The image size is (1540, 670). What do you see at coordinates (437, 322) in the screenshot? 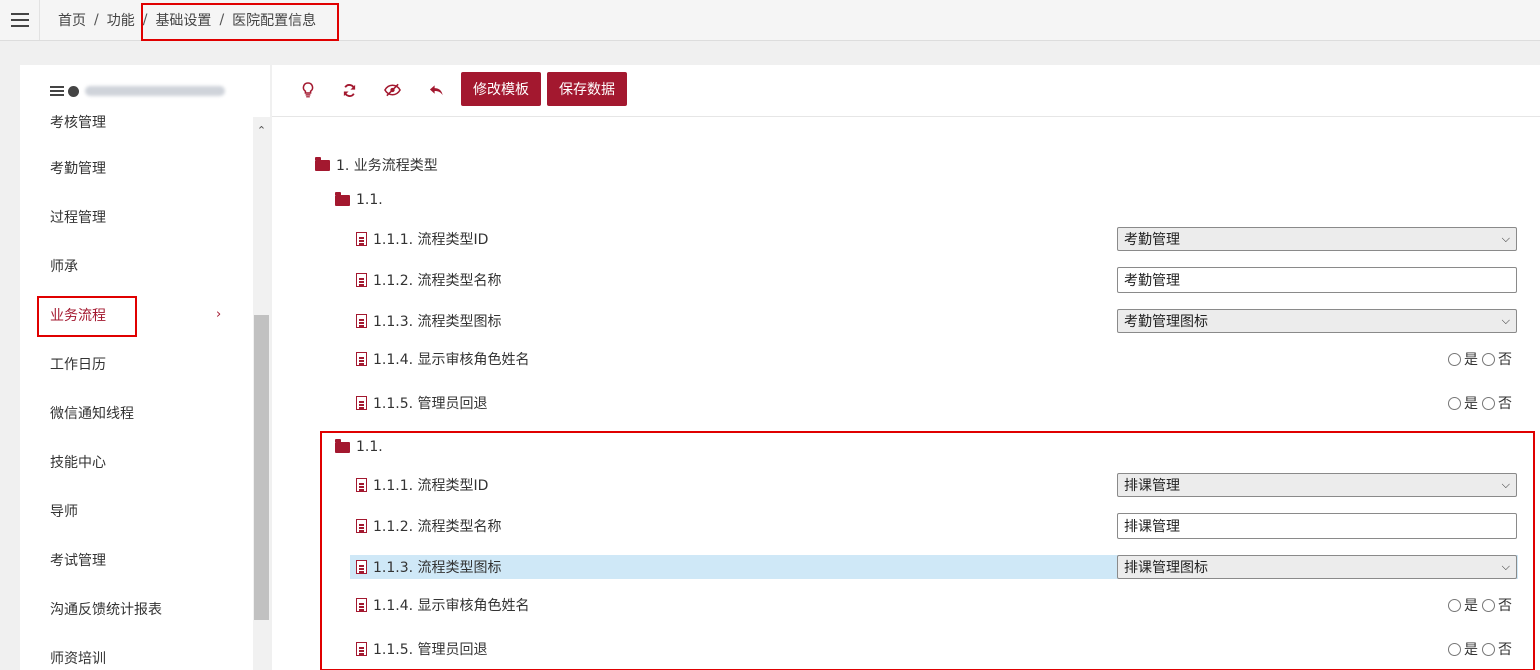
I see `field-label: 1.1.3. 流程类型图标` at bounding box center [437, 322].